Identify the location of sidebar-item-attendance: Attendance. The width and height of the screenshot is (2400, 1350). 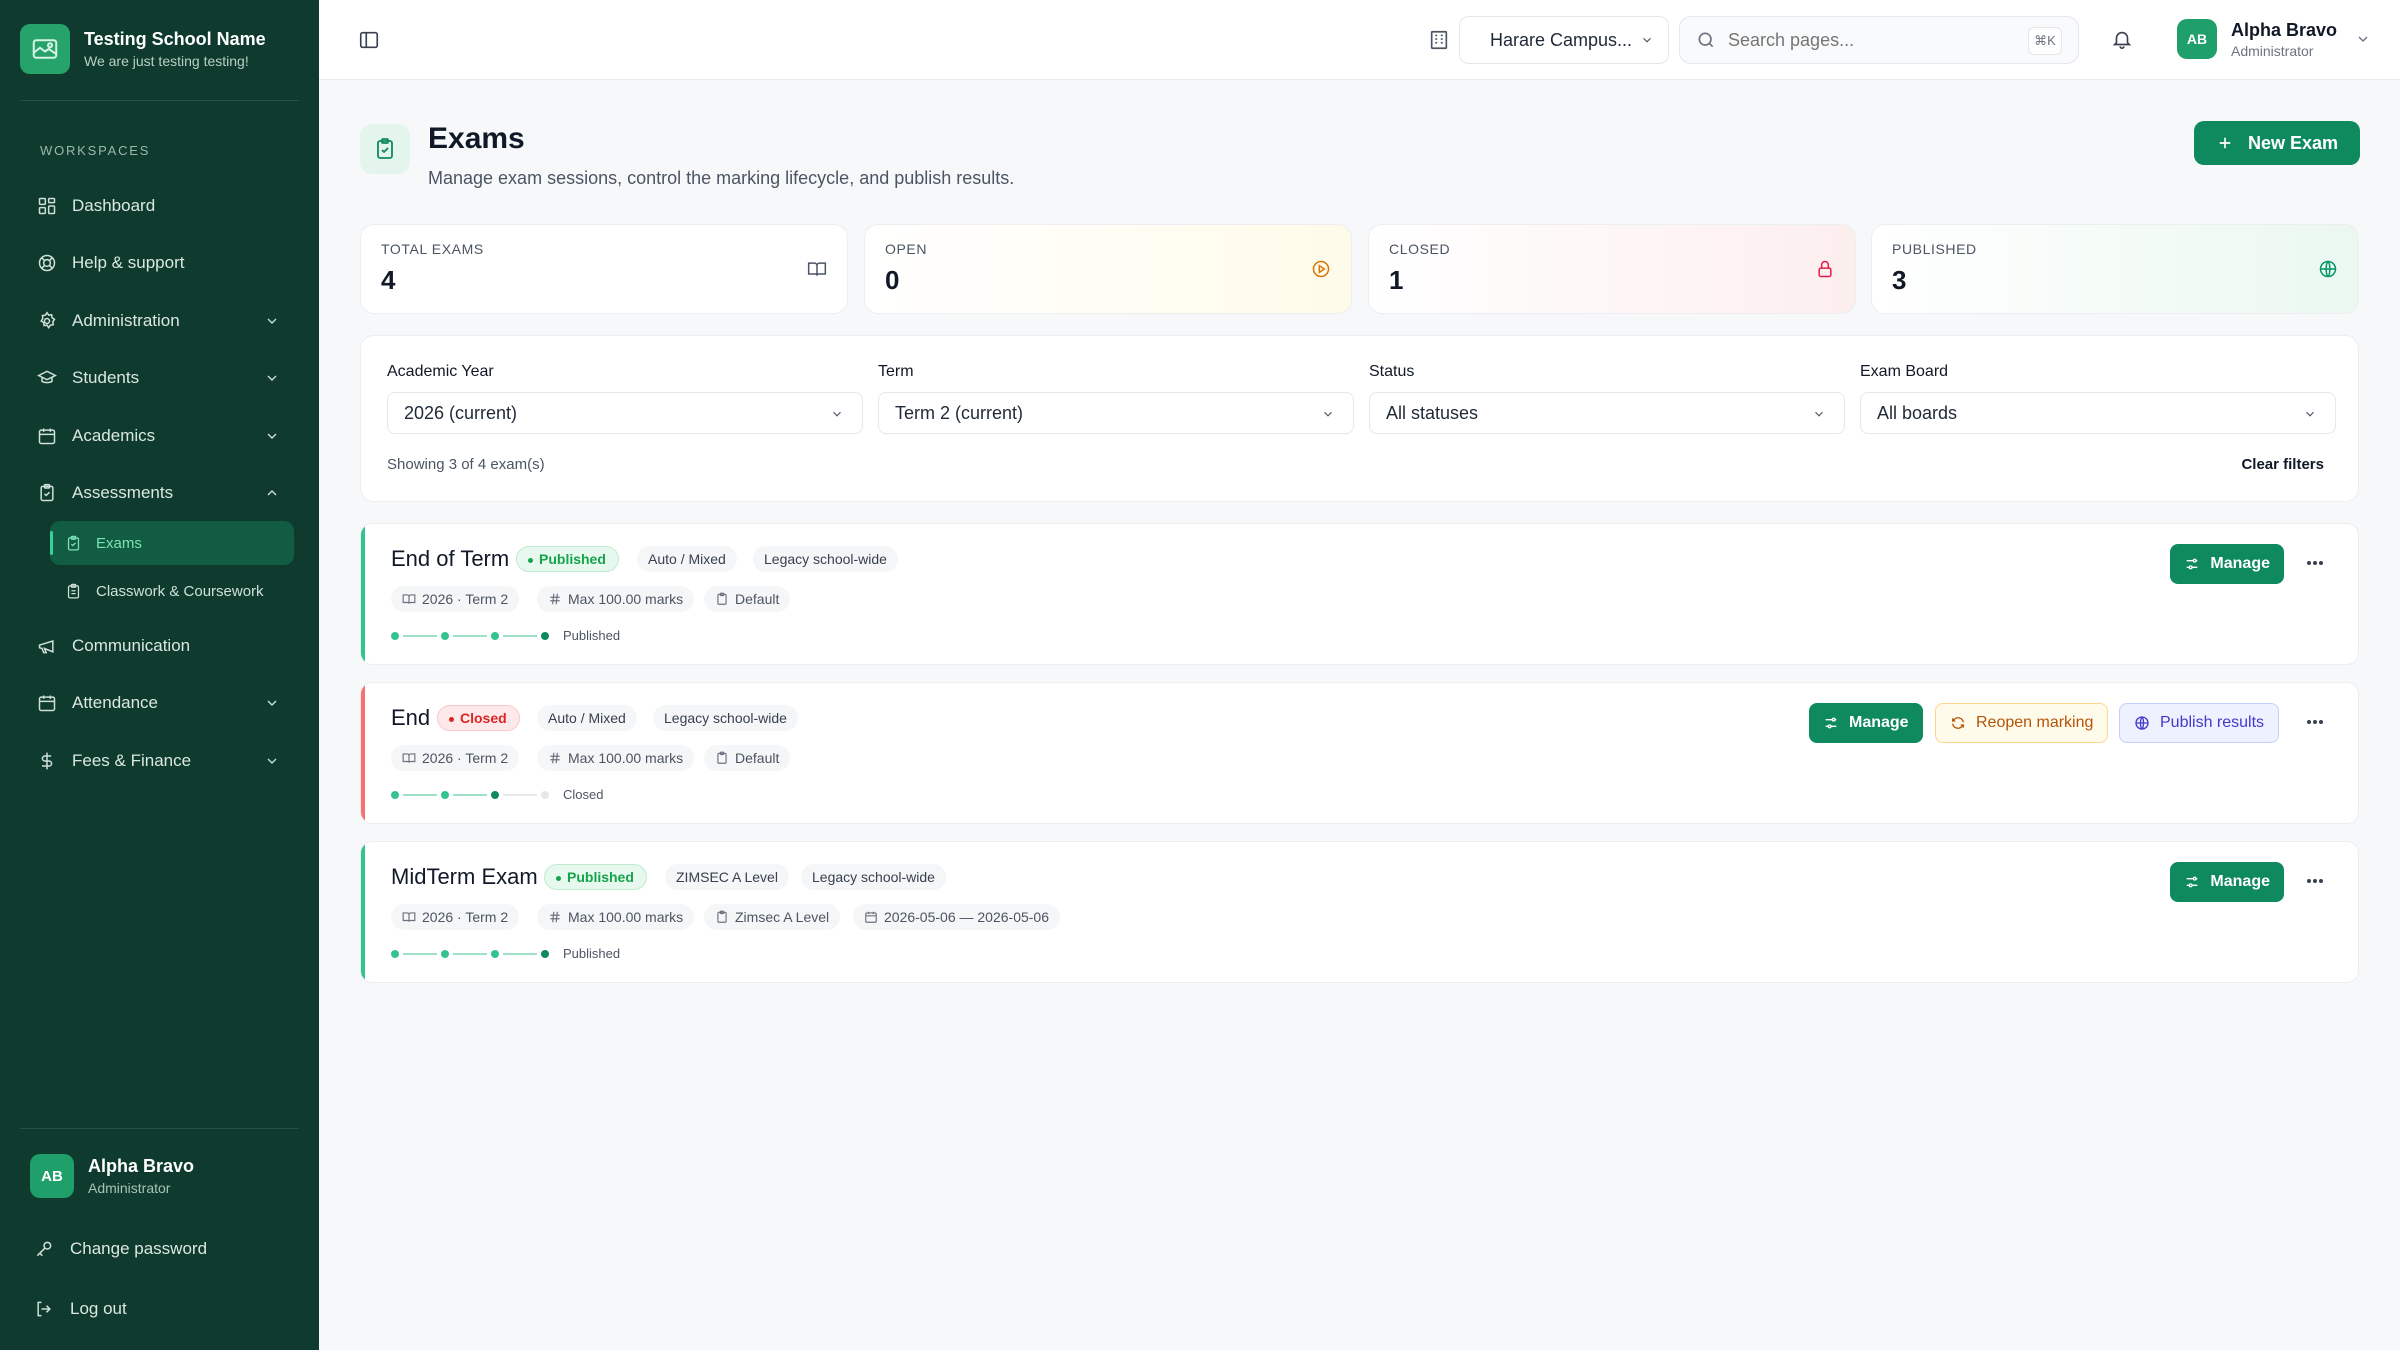
(157, 703).